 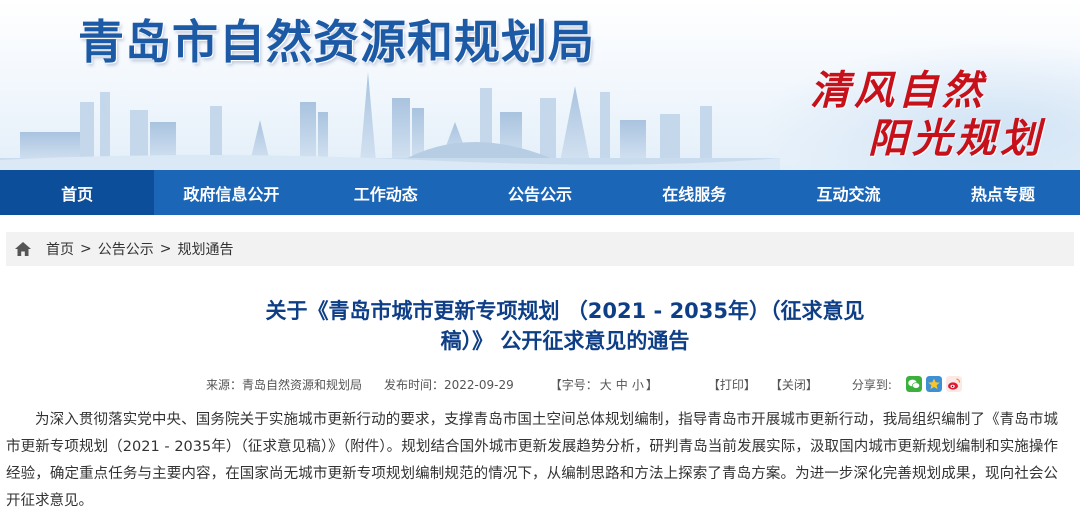 What do you see at coordinates (1003, 192) in the screenshot?
I see `nav-item-hot-topics: 热点专题` at bounding box center [1003, 192].